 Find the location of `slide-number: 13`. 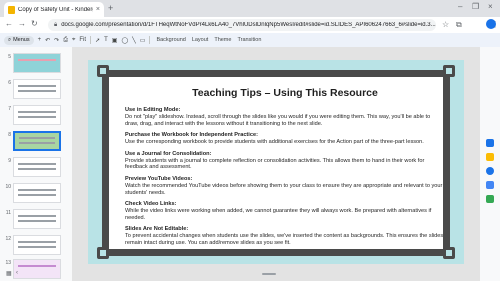

slide-number: 13 is located at coordinates (8, 263).